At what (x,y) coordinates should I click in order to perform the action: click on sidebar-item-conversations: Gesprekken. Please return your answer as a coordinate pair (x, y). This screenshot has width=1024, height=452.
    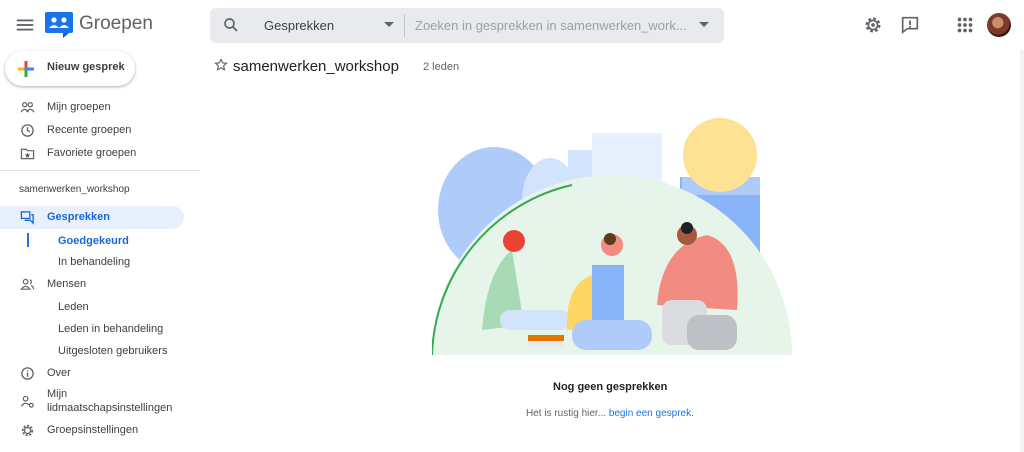
    Looking at the image, I should click on (100, 217).